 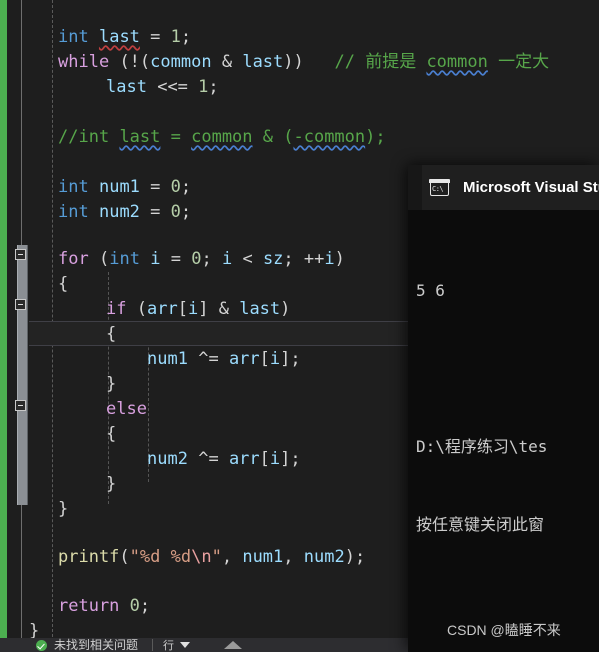 I want to click on console-title: Microsoft Visual Stu, so click(x=531, y=187).